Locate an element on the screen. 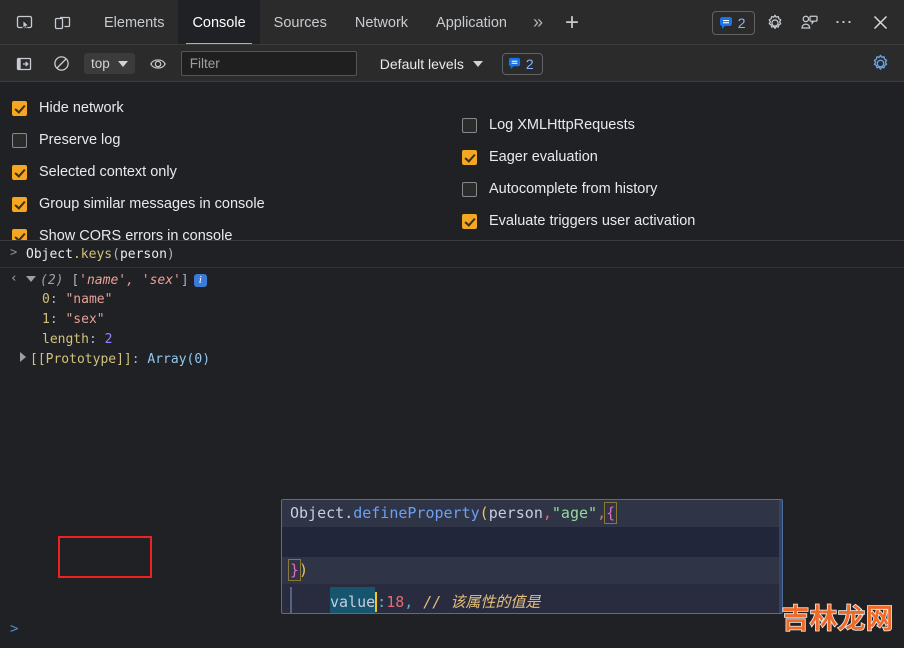 The image size is (904, 648). code-number: 18 is located at coordinates (395, 602).